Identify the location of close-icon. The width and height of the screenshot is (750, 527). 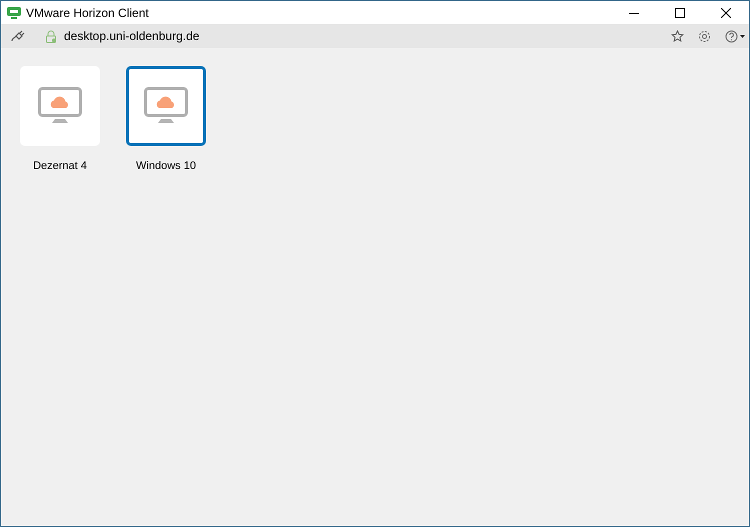
(726, 13).